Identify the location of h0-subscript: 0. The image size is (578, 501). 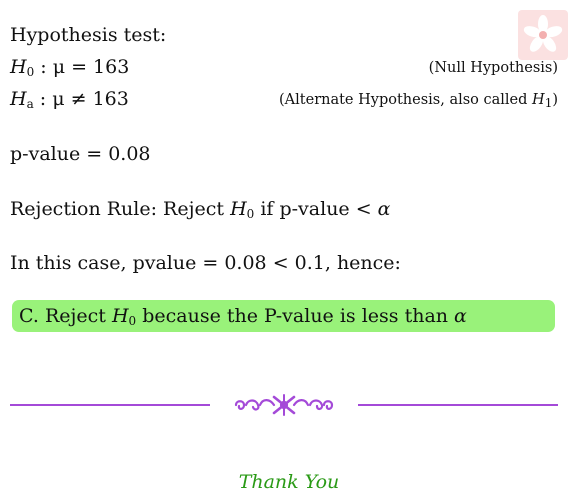
(30, 72).